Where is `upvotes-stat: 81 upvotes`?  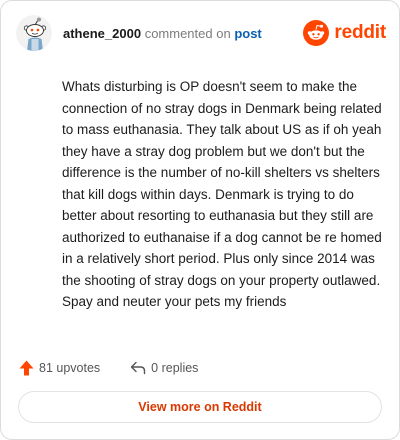
upvotes-stat: 81 upvotes is located at coordinates (59, 368).